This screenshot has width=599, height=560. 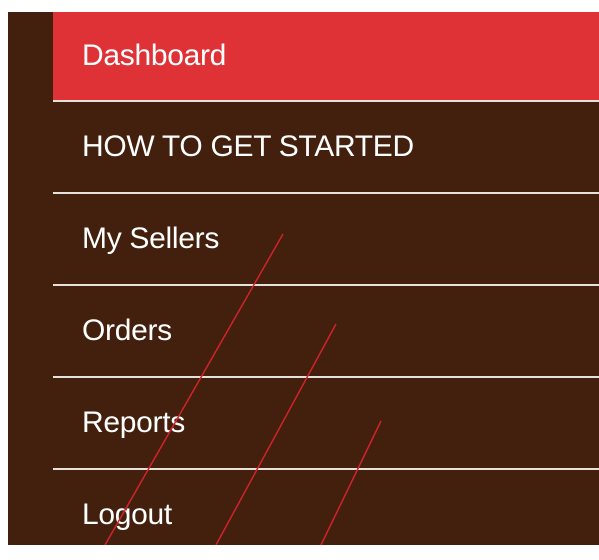 I want to click on sidebar-item-how-to-get-started: HOW TO GET STARTED, so click(x=326, y=147).